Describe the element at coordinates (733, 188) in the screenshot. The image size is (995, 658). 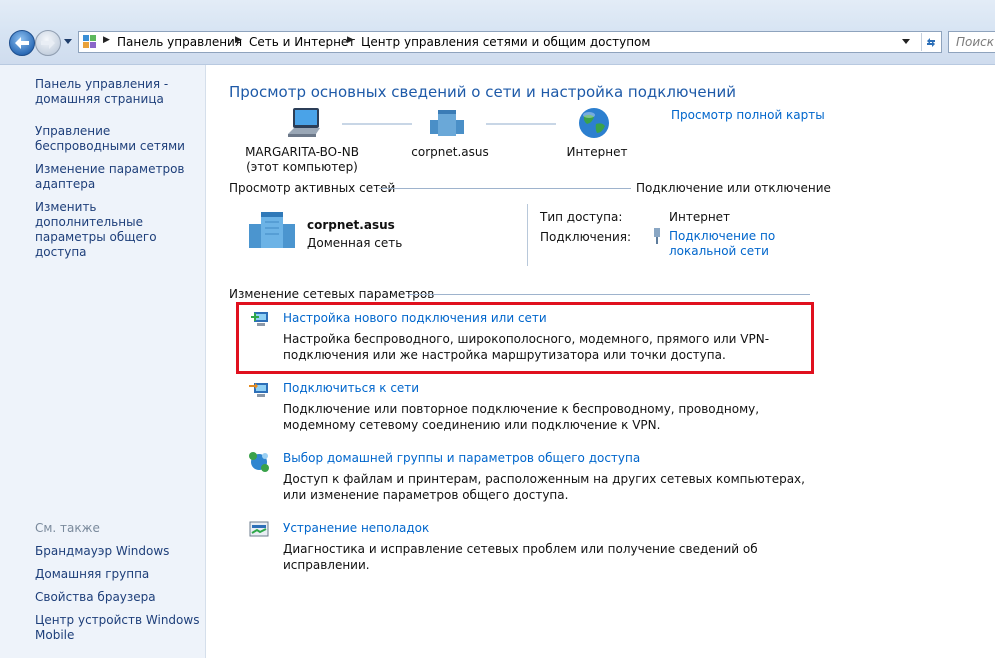
I see `connect-disconnect-link: Подключение или отключение` at that location.